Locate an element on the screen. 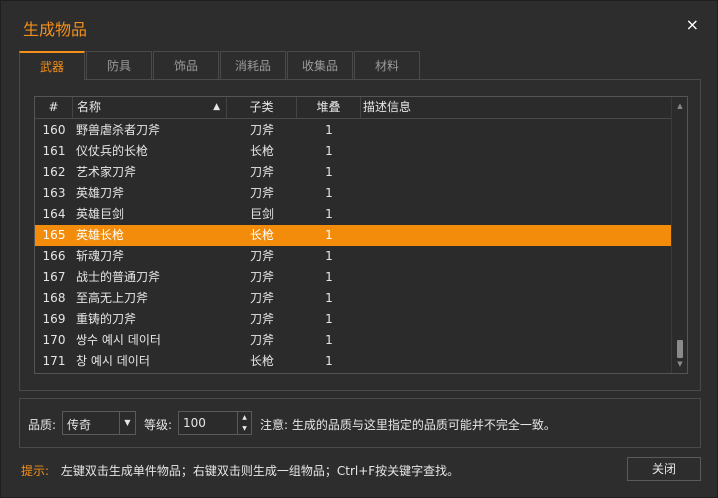 This screenshot has height=498, width=718. row-number: 164 is located at coordinates (54, 214).